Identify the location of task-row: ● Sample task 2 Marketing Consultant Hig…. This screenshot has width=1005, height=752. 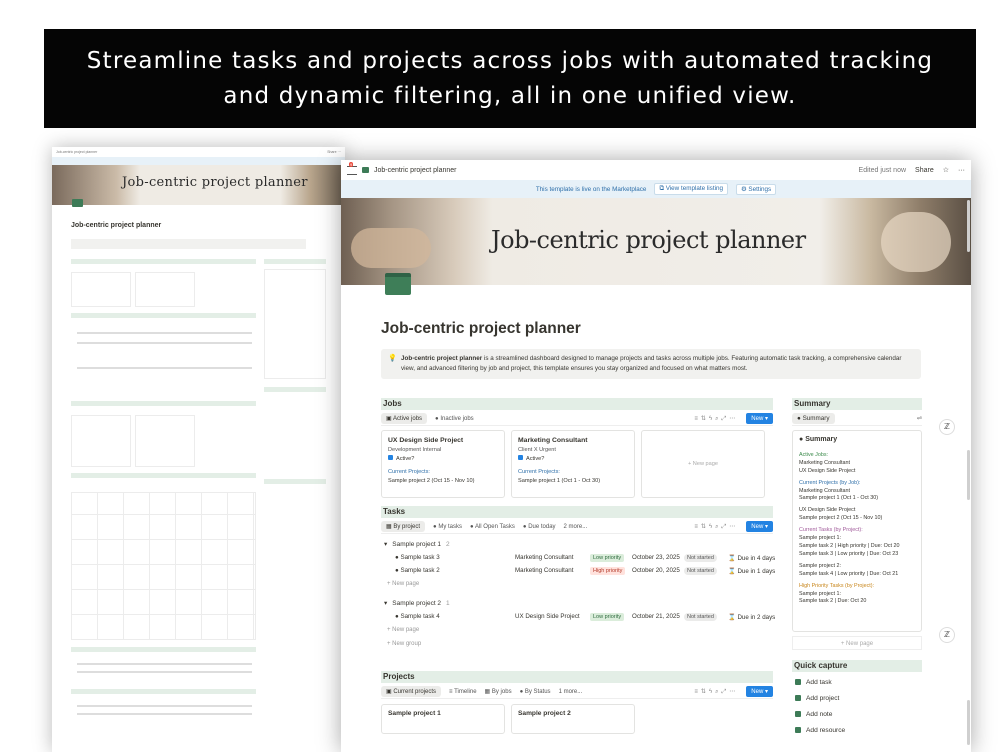
(578, 570).